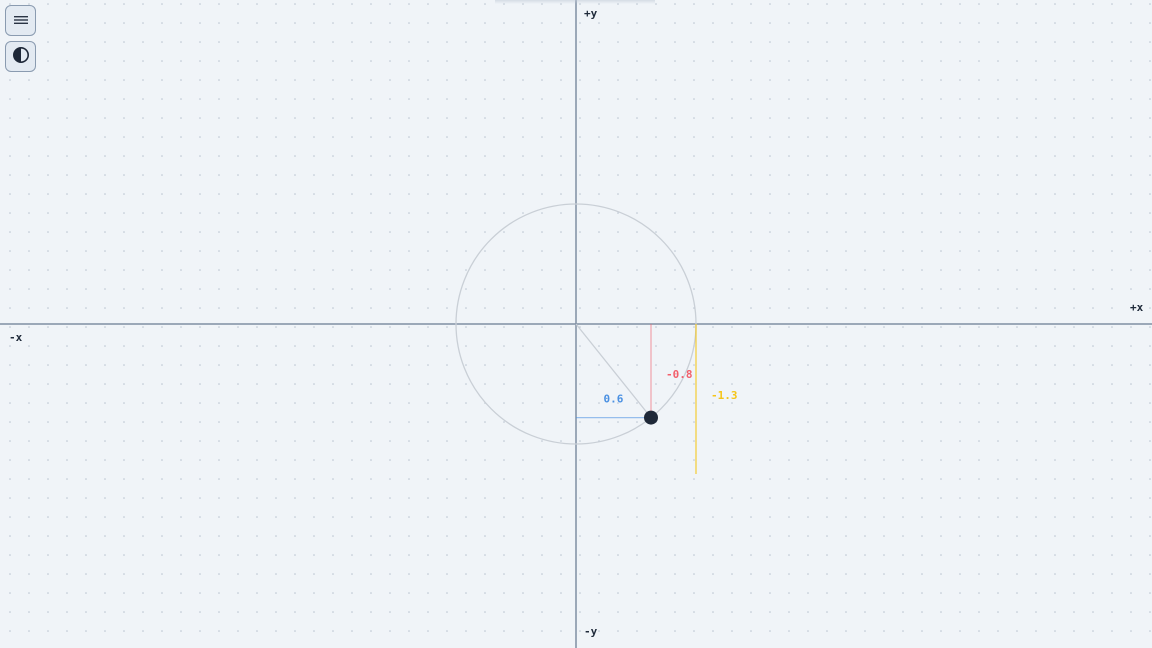 The height and width of the screenshot is (648, 1152). I want to click on negative-x-axis-label: -x, so click(16, 337).